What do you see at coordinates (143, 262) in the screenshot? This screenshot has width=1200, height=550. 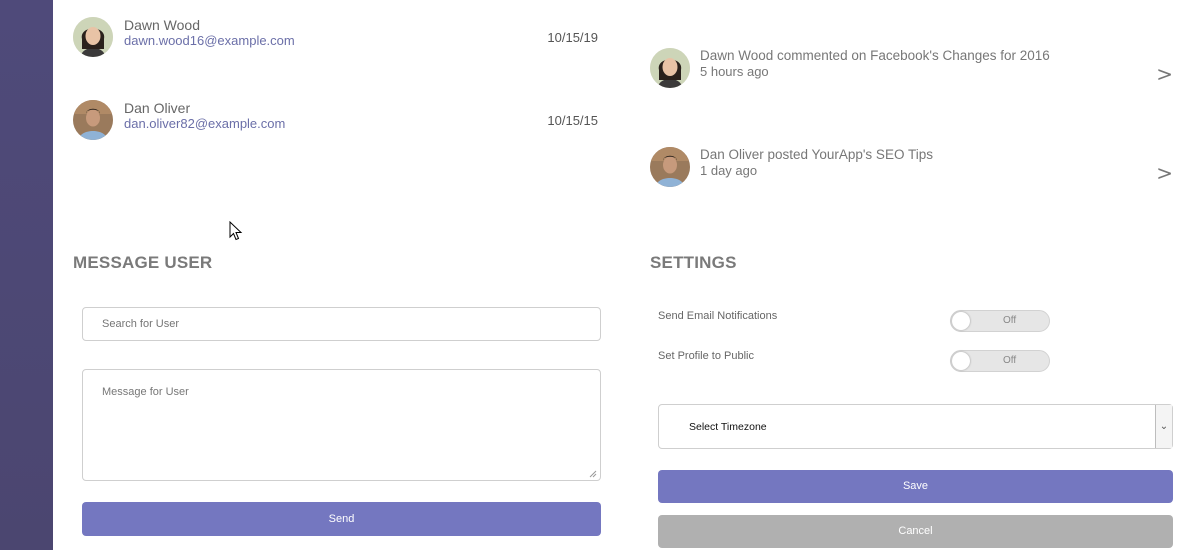 I see `message-user-heading: MESSAGE USER` at bounding box center [143, 262].